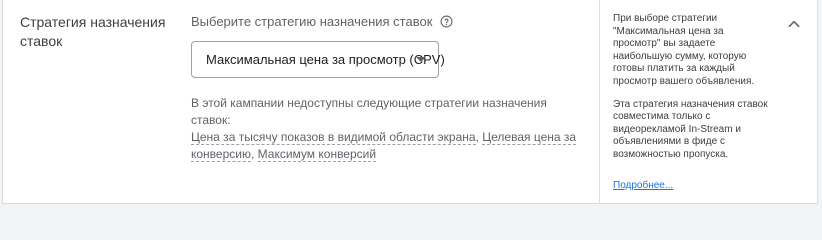 This screenshot has height=240, width=822. What do you see at coordinates (93, 31) in the screenshot?
I see `section-title: Стратегия назначения ставок` at bounding box center [93, 31].